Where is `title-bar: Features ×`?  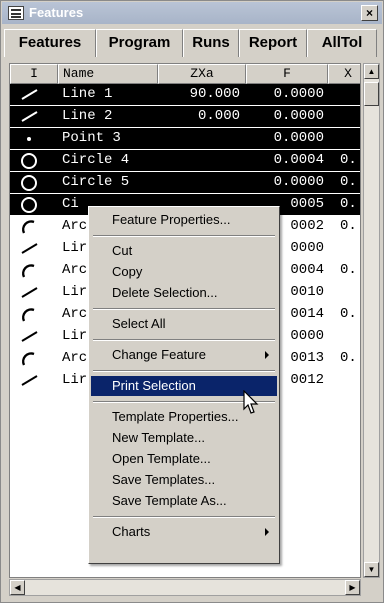
title-bar: Features × is located at coordinates (192, 13).